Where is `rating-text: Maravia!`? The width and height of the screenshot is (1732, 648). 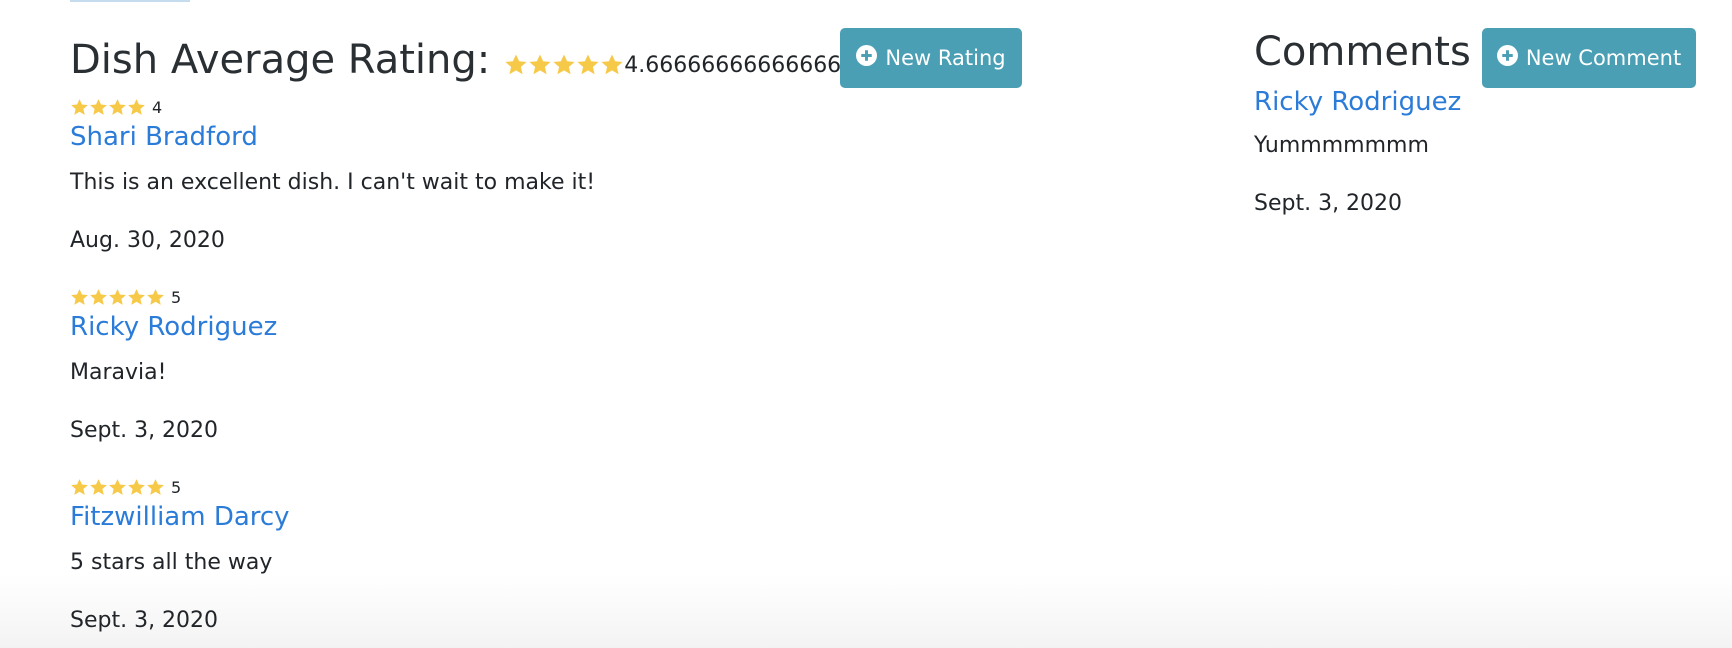 rating-text: Maravia! is located at coordinates (118, 372).